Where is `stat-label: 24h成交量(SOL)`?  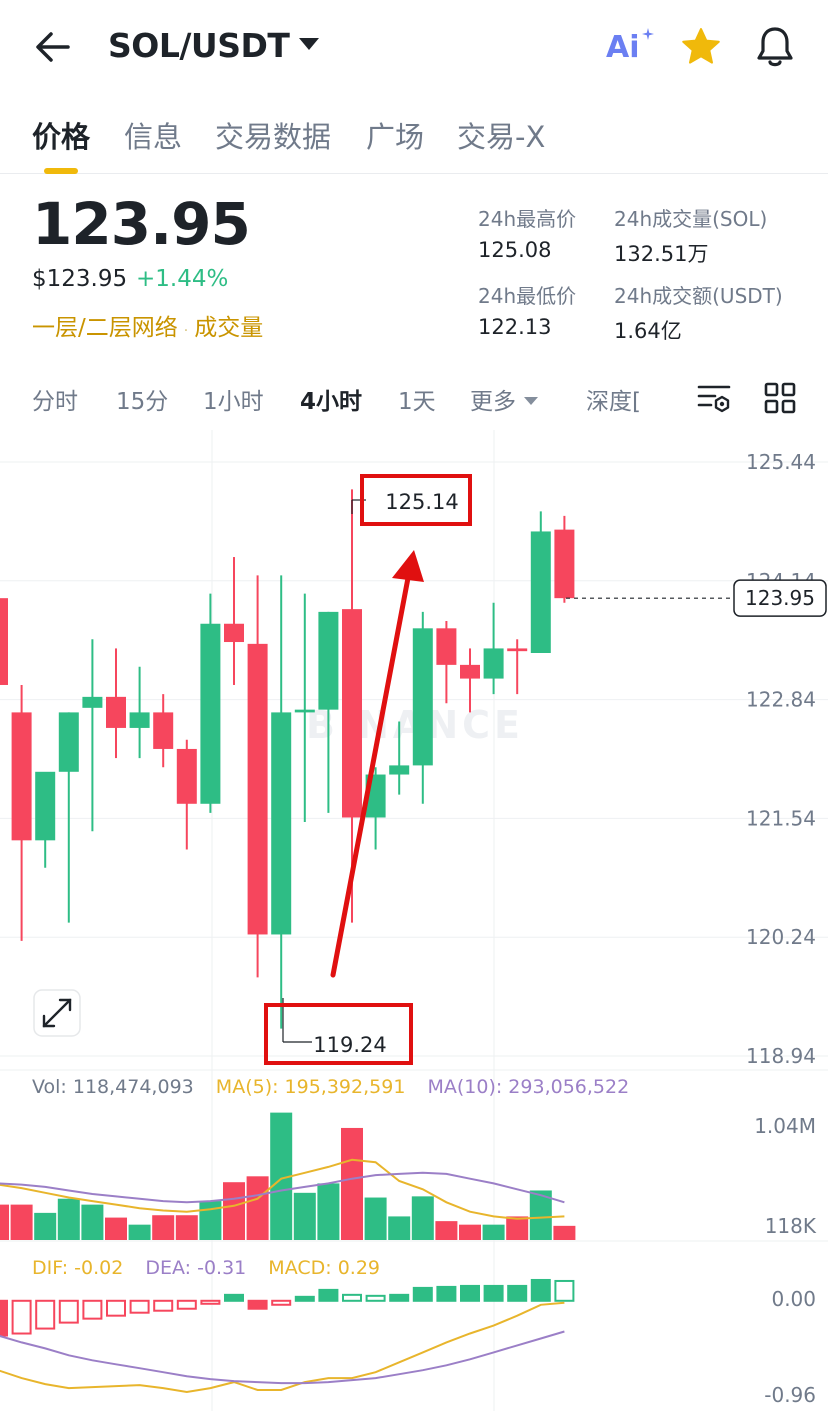
stat-label: 24h成交量(SOL) is located at coordinates (691, 219).